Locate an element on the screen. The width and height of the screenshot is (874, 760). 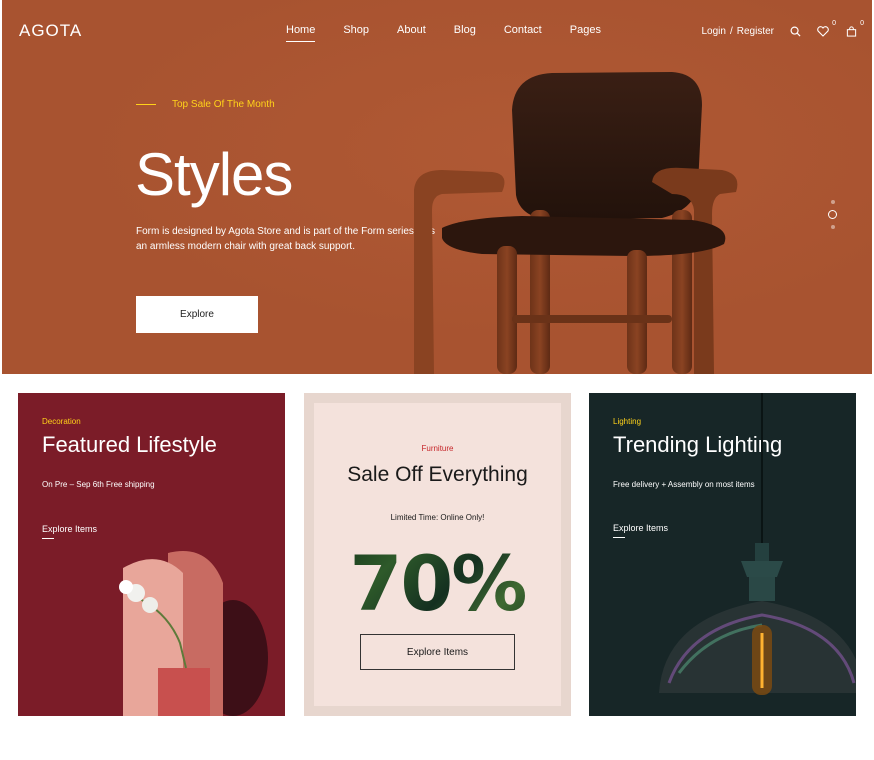
hero-title: Styles is located at coordinates (214, 174).